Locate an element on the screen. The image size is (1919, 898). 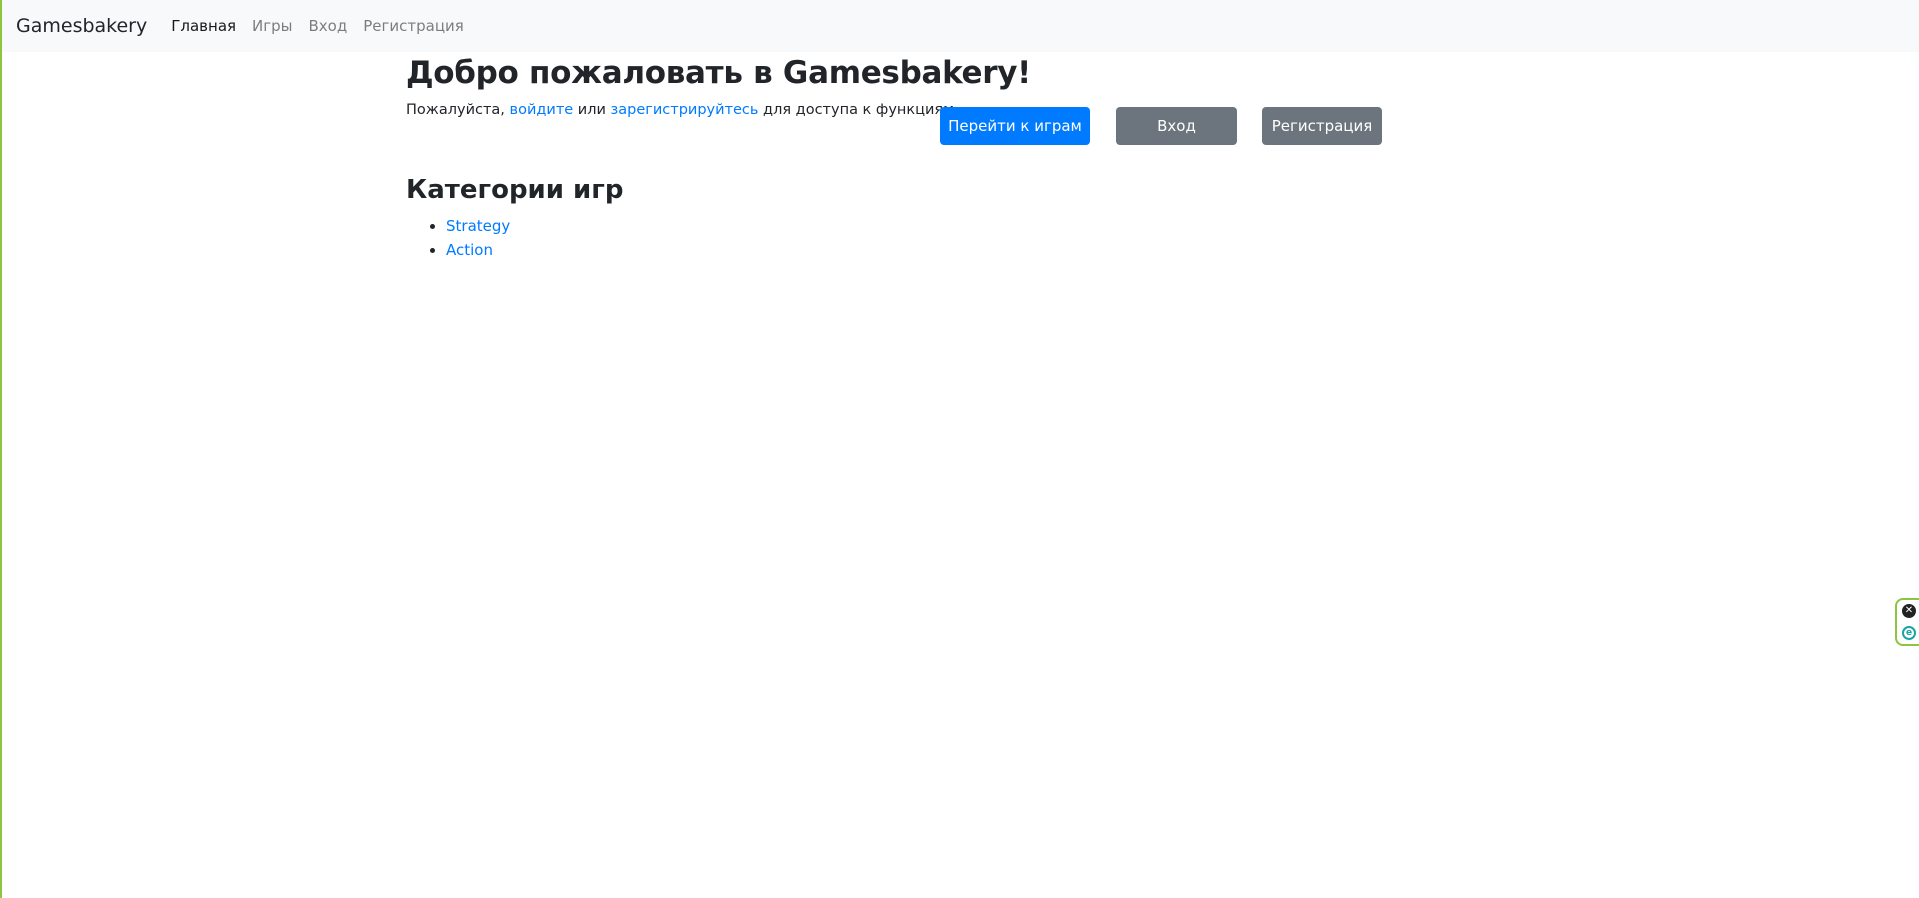
login-inline-link: войдите is located at coordinates (542, 110).